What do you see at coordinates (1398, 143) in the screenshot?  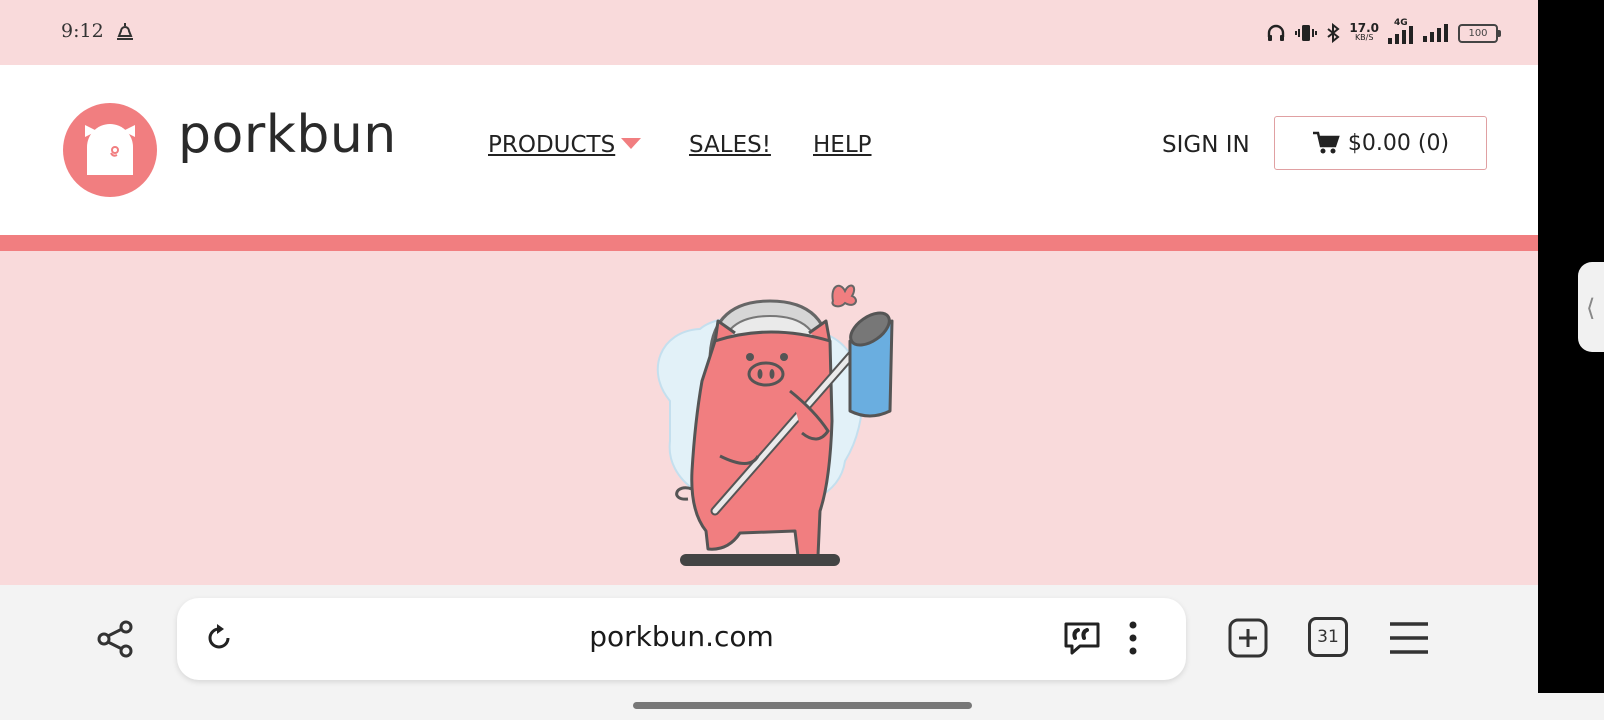 I see `cart-label: $0.00 (0)` at bounding box center [1398, 143].